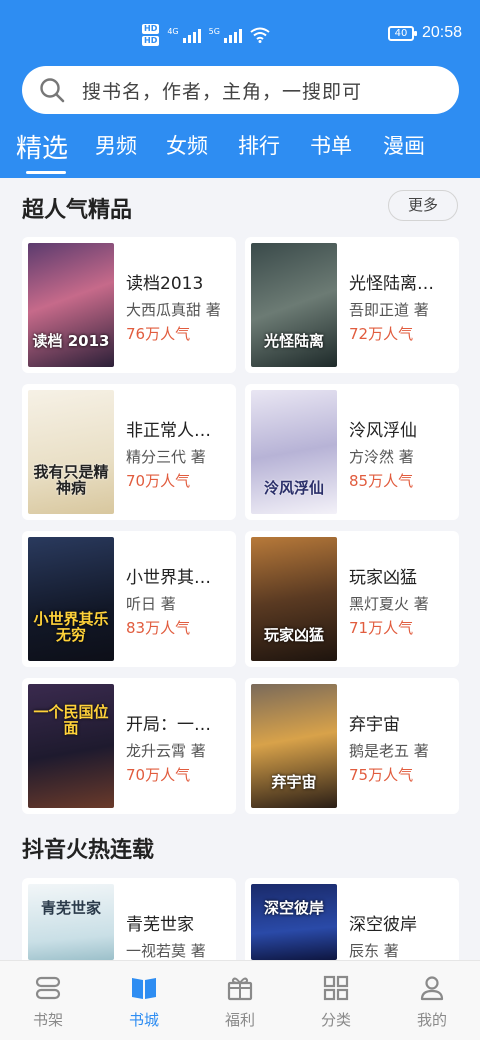 This screenshot has width=480, height=1040. Describe the element at coordinates (48, 988) in the screenshot. I see `bookshelf-icon` at that location.